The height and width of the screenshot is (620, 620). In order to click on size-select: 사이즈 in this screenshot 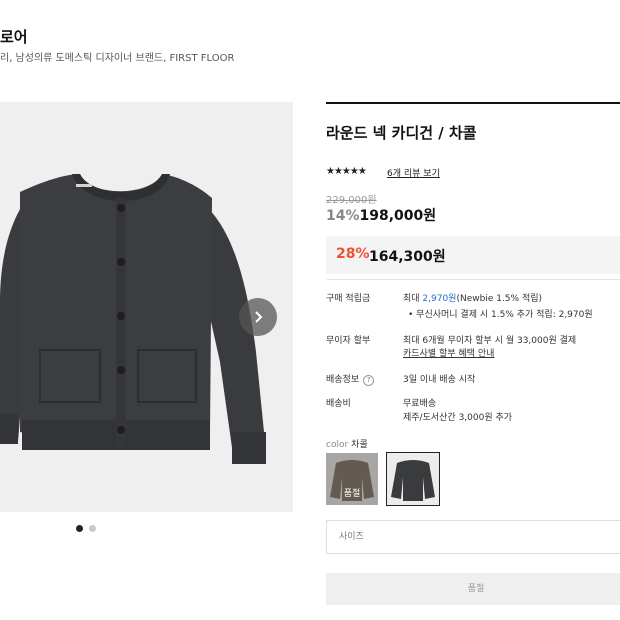, I will do `click(473, 537)`.